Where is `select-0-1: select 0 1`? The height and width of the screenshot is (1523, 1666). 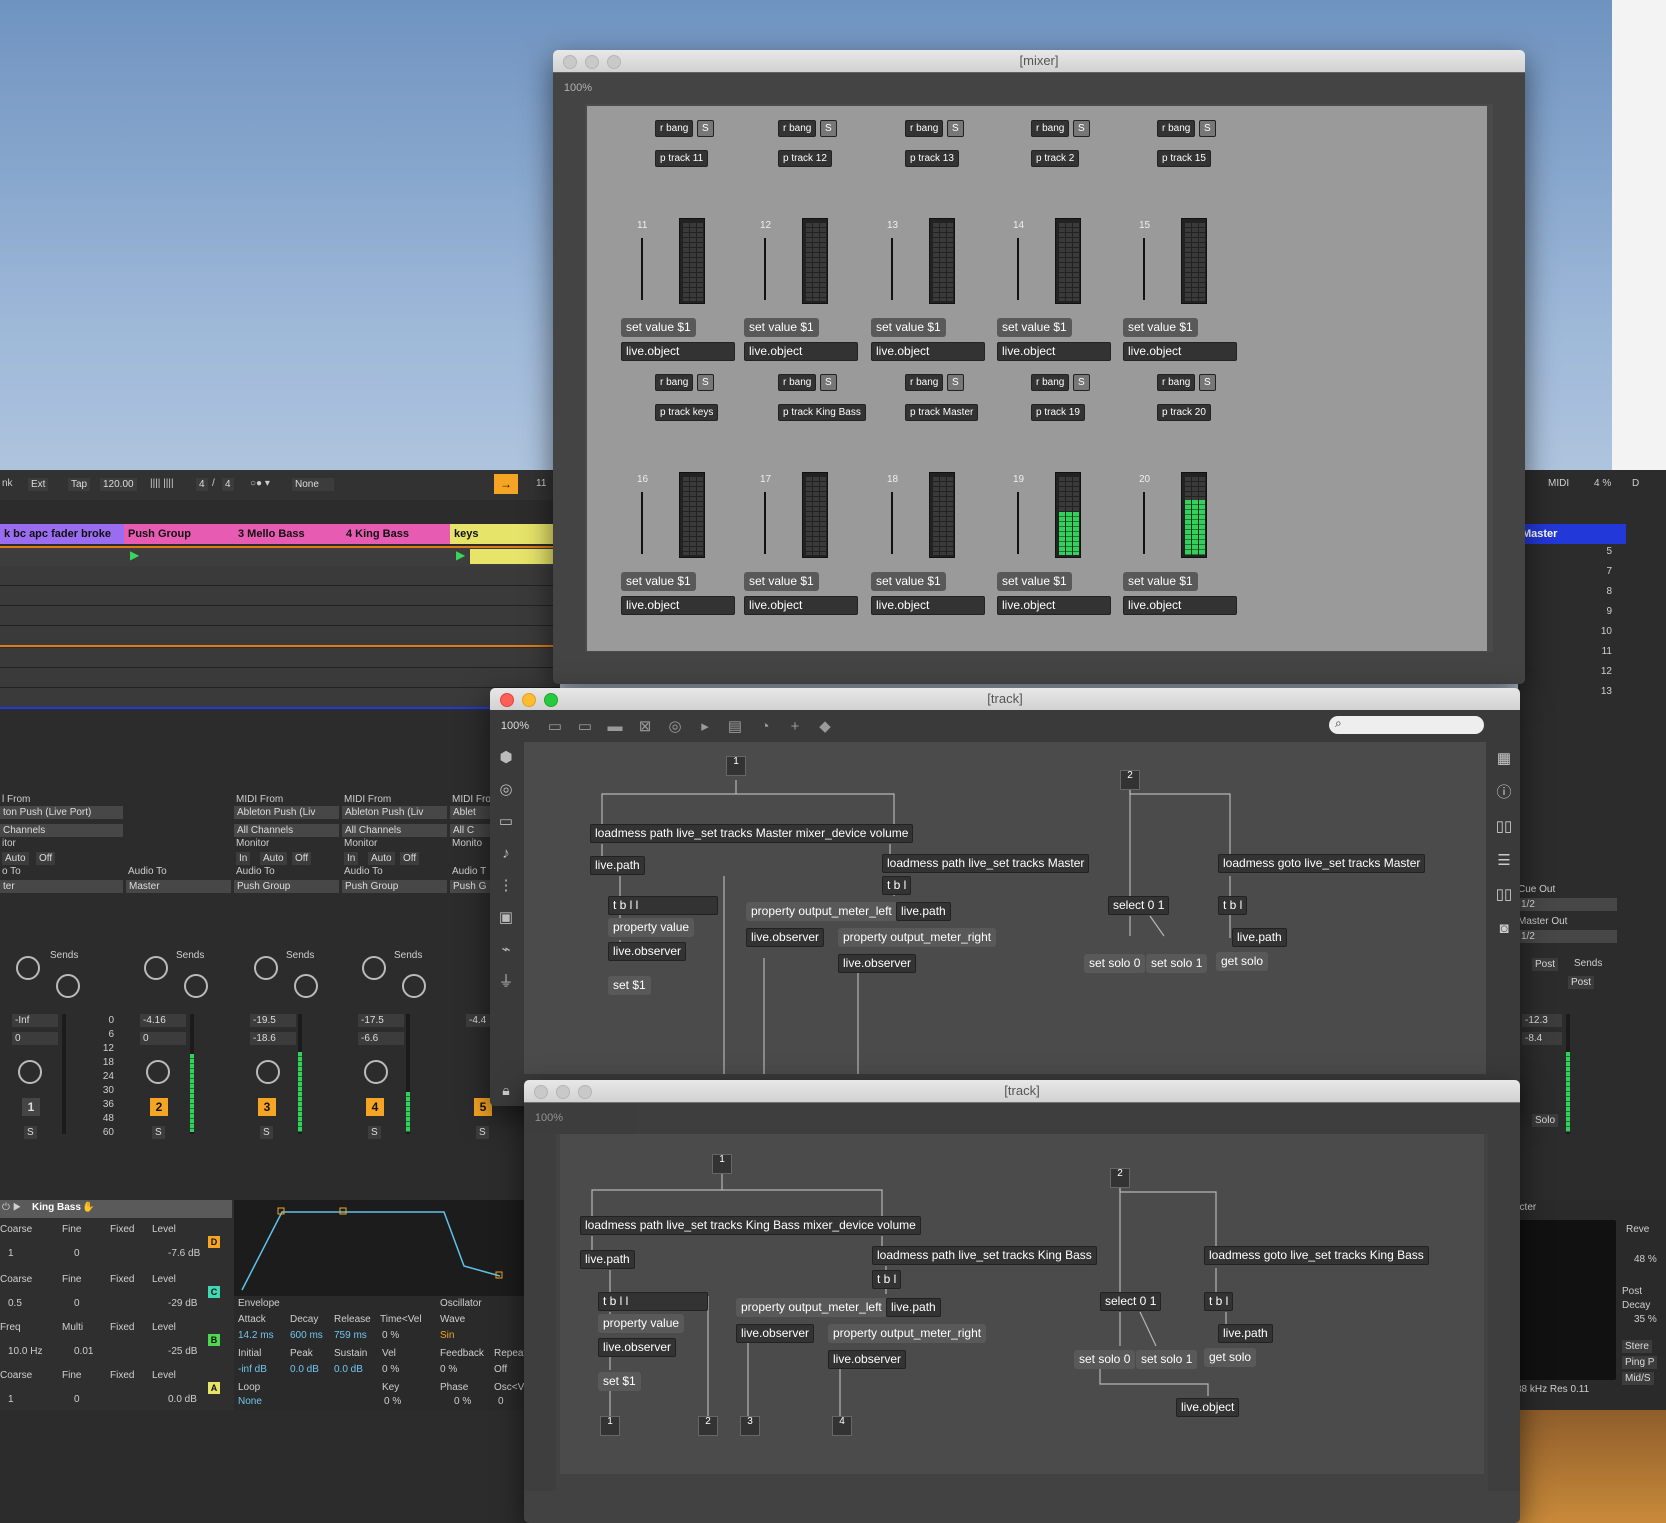 select-0-1: select 0 1 is located at coordinates (1131, 1301).